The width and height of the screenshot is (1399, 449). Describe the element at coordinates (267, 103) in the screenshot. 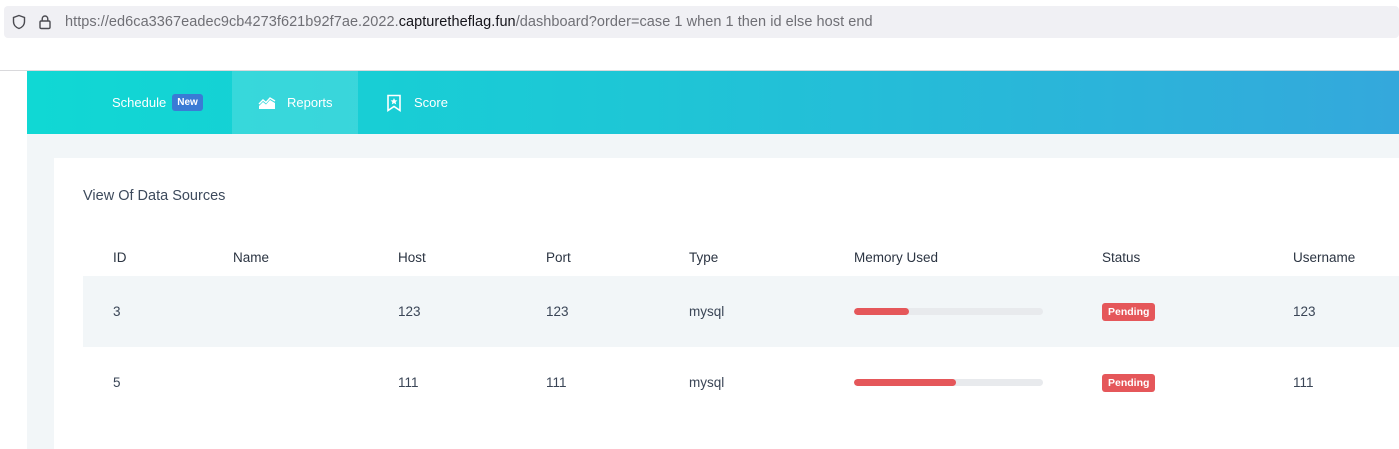

I see `chart-area-icon` at that location.